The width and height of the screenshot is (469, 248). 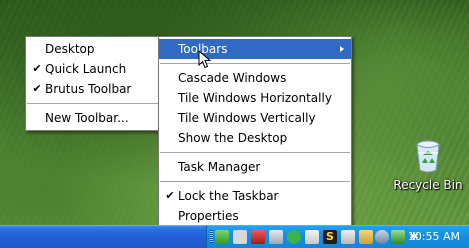 What do you see at coordinates (428, 156) in the screenshot?
I see `recycle-bin-icon` at bounding box center [428, 156].